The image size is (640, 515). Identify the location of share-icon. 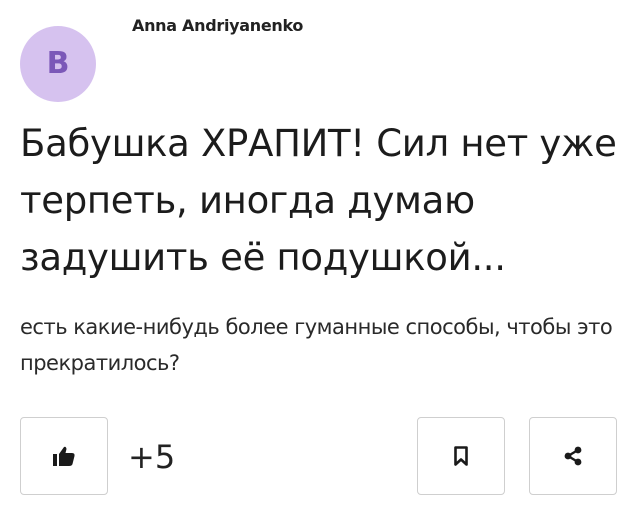
(573, 456).